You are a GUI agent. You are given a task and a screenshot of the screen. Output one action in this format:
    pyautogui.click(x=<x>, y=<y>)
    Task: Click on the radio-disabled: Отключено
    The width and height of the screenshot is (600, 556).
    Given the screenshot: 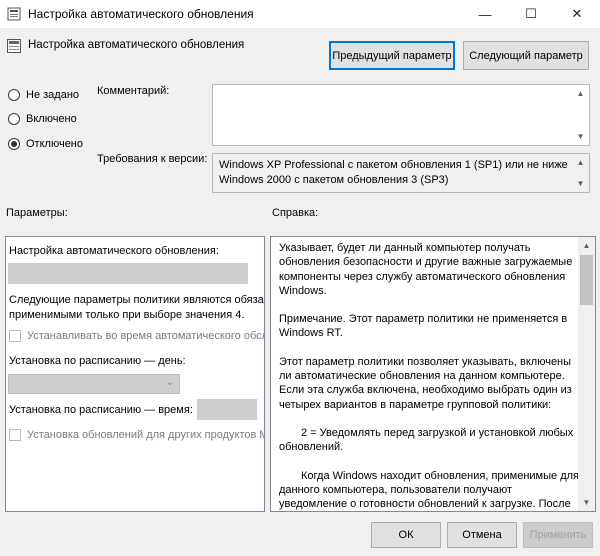 What is the action you would take?
    pyautogui.click(x=58, y=144)
    